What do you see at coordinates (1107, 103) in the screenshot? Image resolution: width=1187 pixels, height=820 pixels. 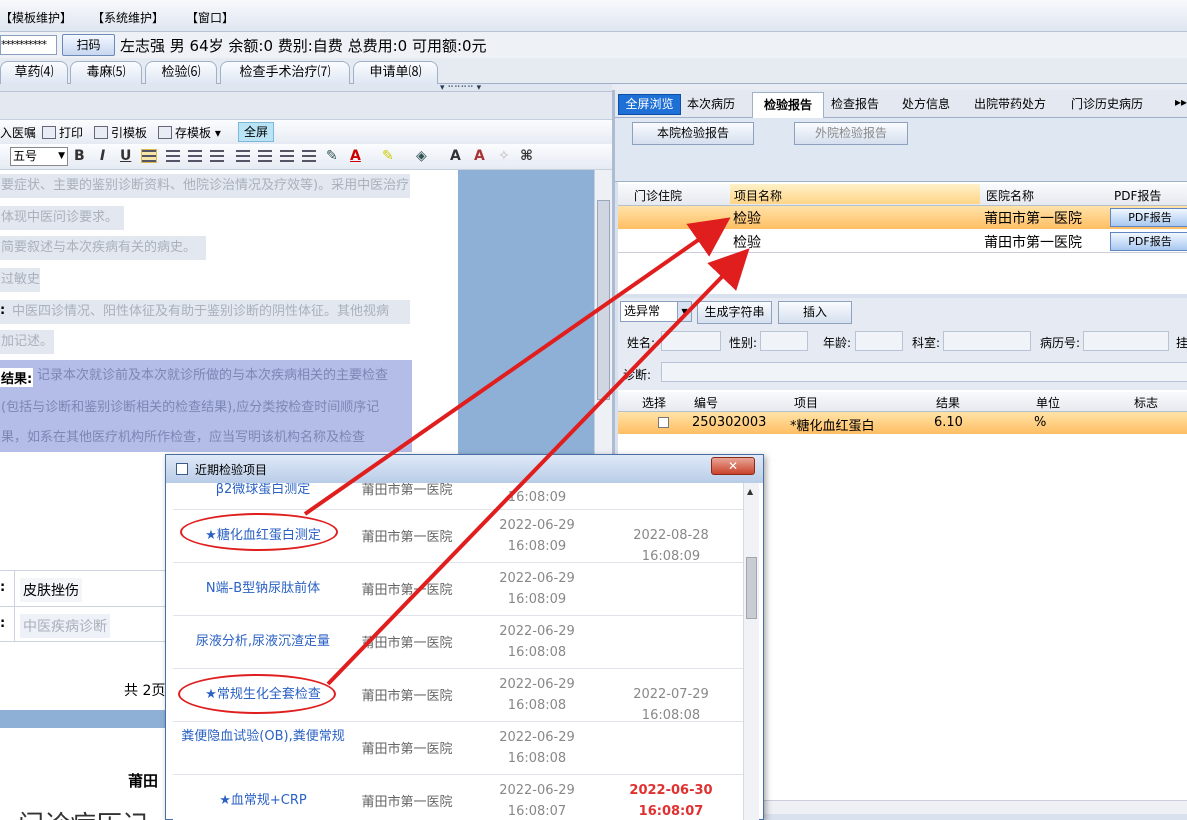 I see `tab-history-record: 门诊历史病历` at bounding box center [1107, 103].